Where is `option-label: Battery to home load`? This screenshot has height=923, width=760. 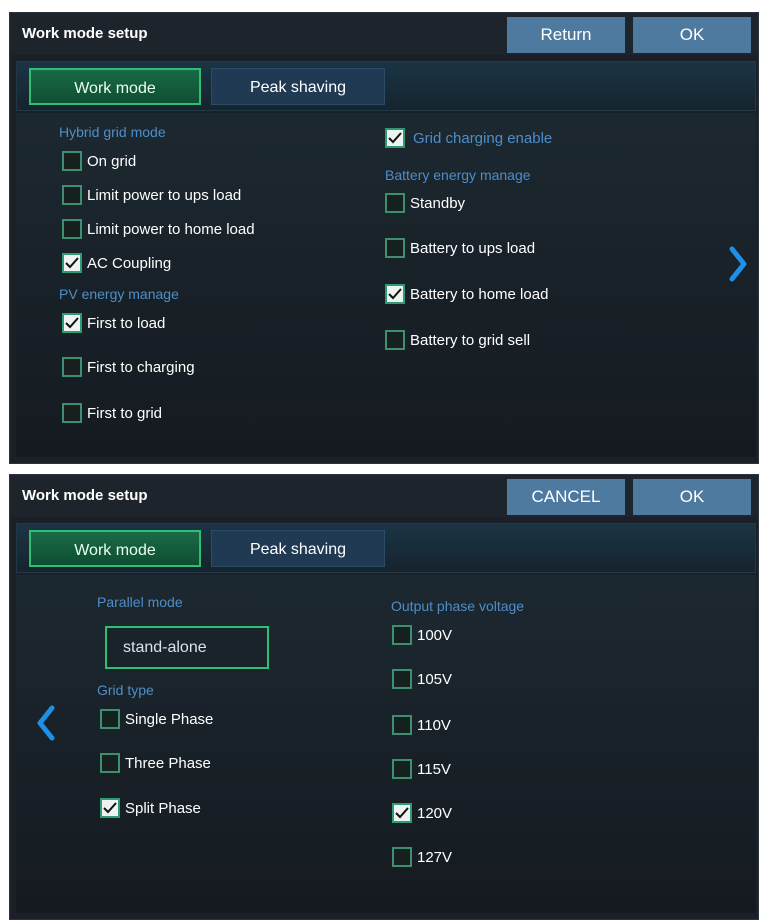
option-label: Battery to home load is located at coordinates (479, 294).